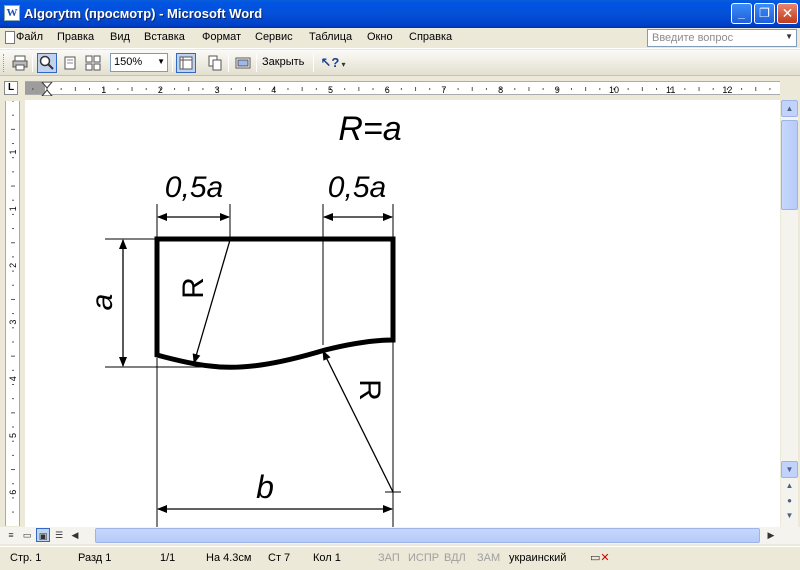 This screenshot has width=800, height=570. I want to click on status-position: На 4.3см, so click(228, 558).